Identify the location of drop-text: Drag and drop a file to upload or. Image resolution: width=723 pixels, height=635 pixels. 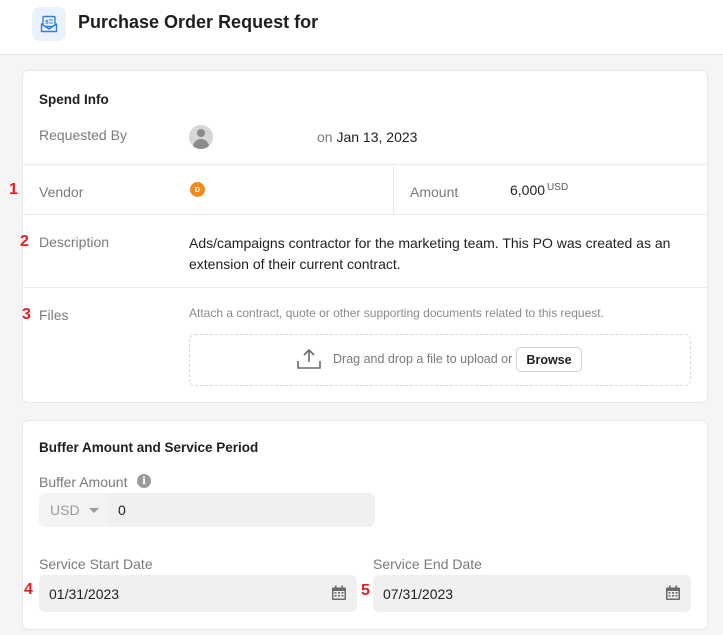
(423, 359).